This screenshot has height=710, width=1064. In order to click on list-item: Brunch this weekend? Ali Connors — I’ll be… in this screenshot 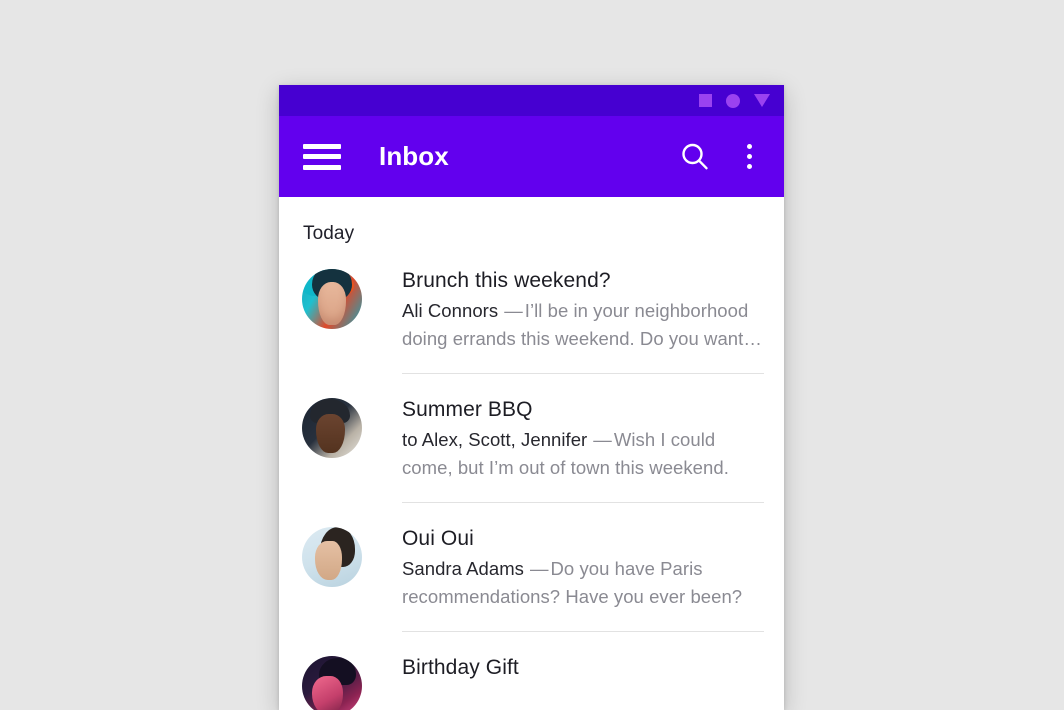, I will do `click(531, 309)`.